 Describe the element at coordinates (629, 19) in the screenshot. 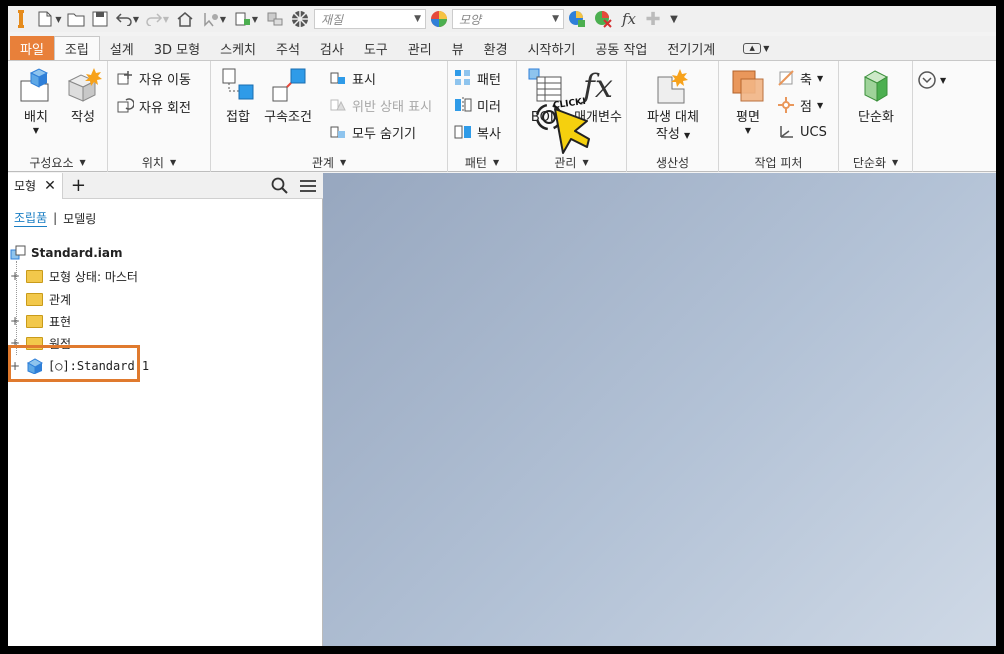

I see `parameters-fx-icon: fx` at that location.